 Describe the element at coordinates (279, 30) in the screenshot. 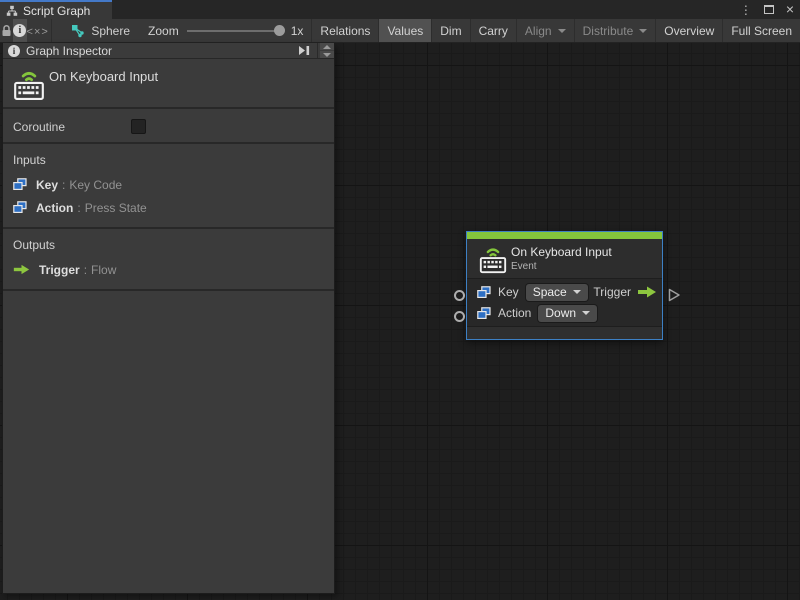

I see `zoom-slider-handle` at that location.